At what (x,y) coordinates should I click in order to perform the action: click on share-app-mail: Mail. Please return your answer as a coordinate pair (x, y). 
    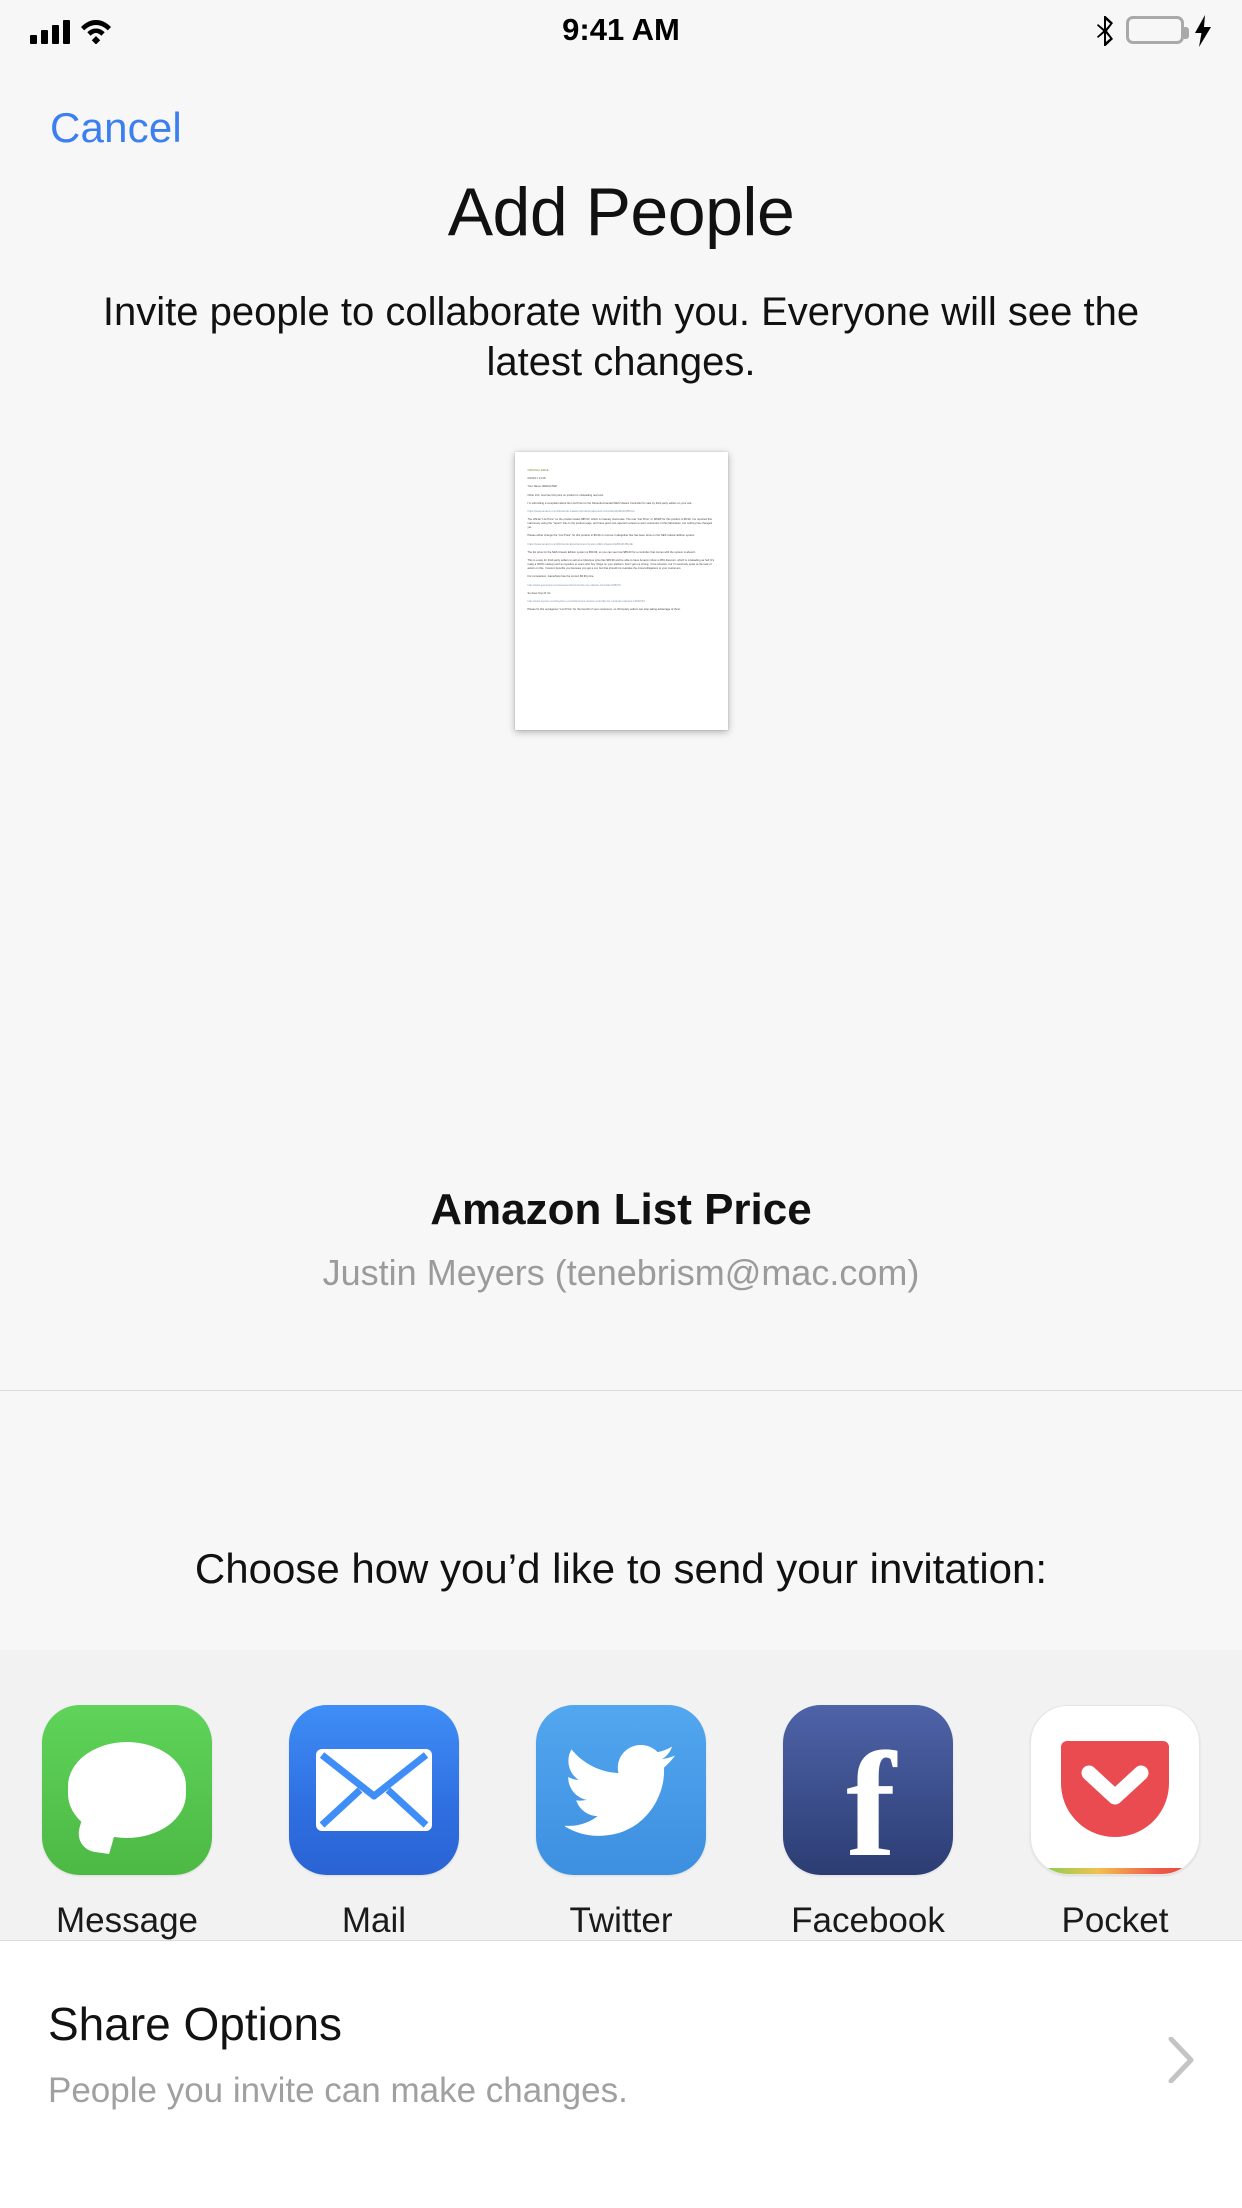
    Looking at the image, I should click on (374, 1823).